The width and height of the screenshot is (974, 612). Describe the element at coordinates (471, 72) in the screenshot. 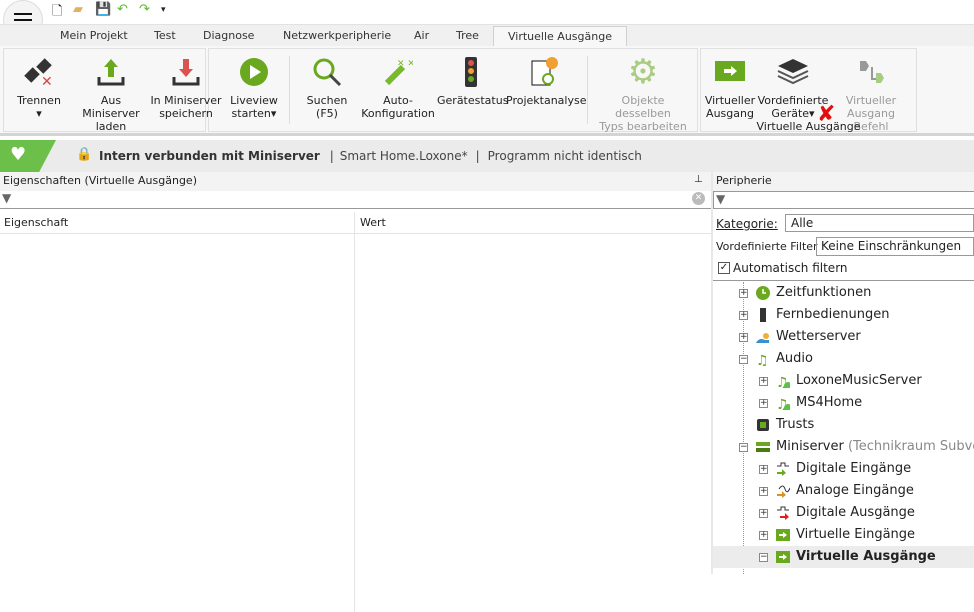

I see `traffic-light-icon` at that location.